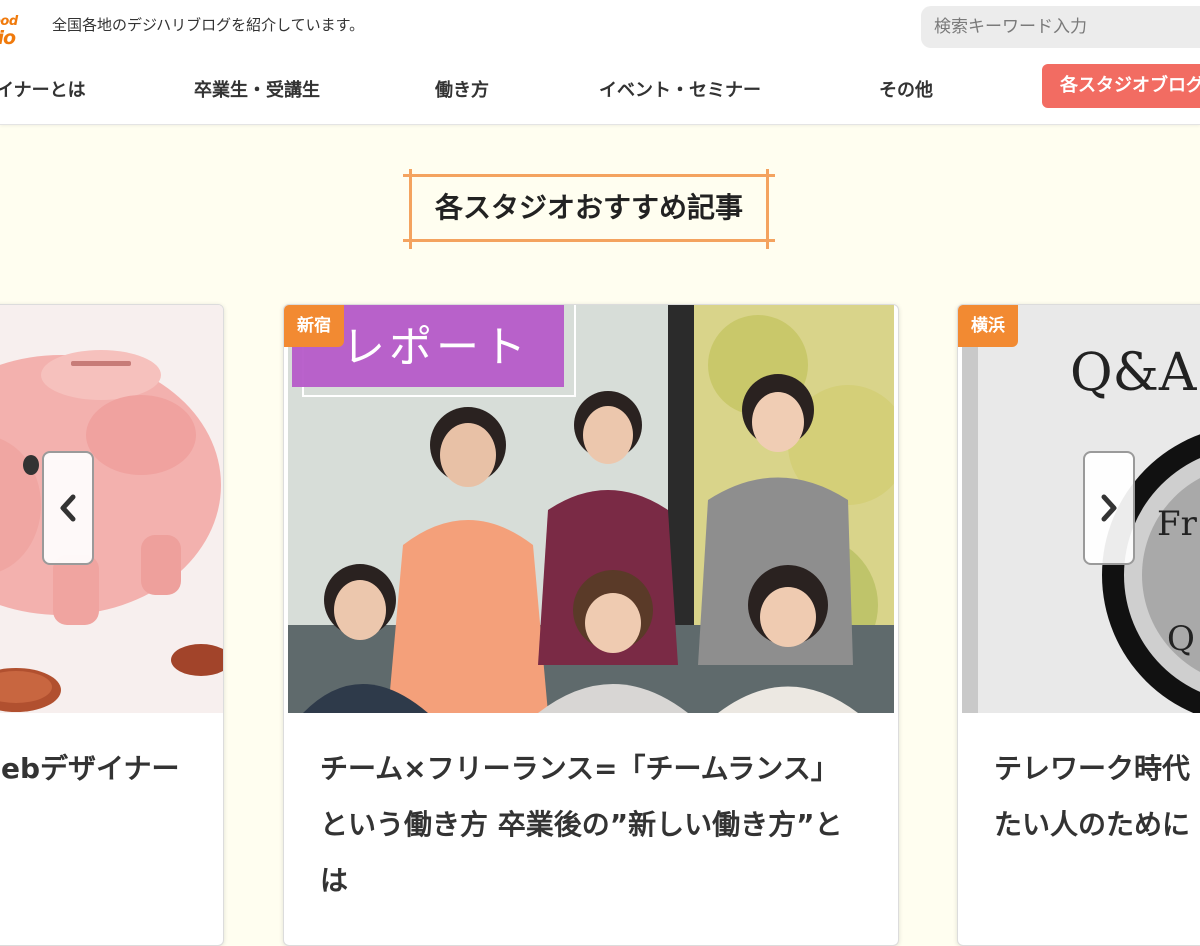  Describe the element at coordinates (436, 348) in the screenshot. I see `report-label: レポート` at that location.